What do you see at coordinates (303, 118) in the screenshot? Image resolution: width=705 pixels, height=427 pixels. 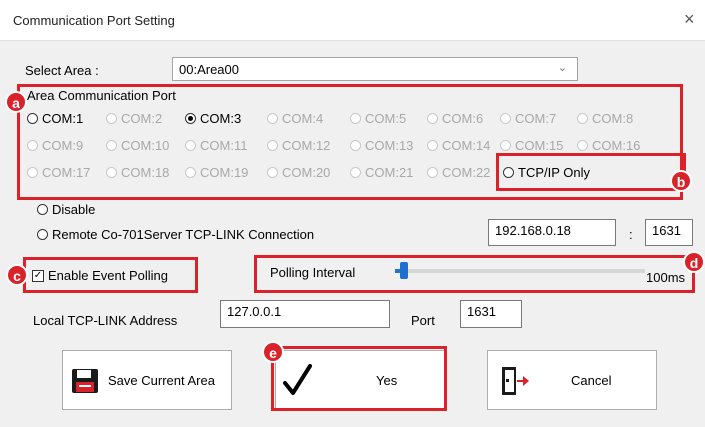 I see `com-port-label: COM:4` at bounding box center [303, 118].